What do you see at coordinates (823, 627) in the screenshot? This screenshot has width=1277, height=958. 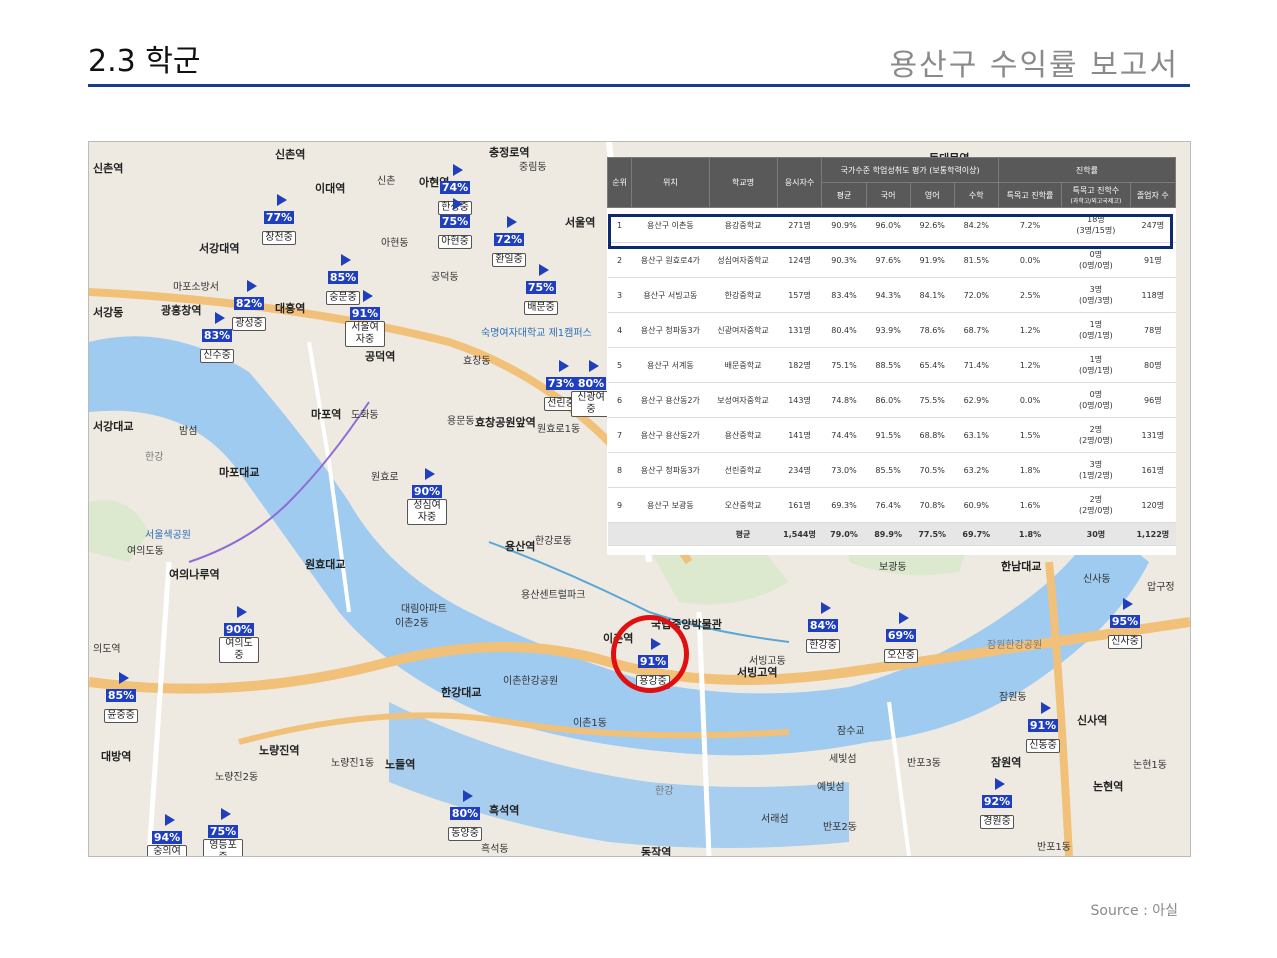 I see `school-pin: 84% 한강중` at bounding box center [823, 627].